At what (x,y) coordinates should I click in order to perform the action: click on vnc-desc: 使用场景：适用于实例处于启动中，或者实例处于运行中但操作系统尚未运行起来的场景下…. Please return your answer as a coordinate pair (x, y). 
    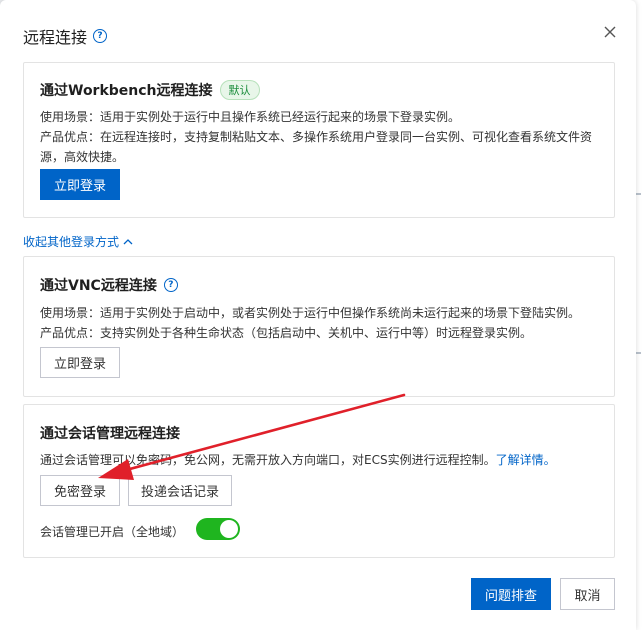
    Looking at the image, I should click on (320, 323).